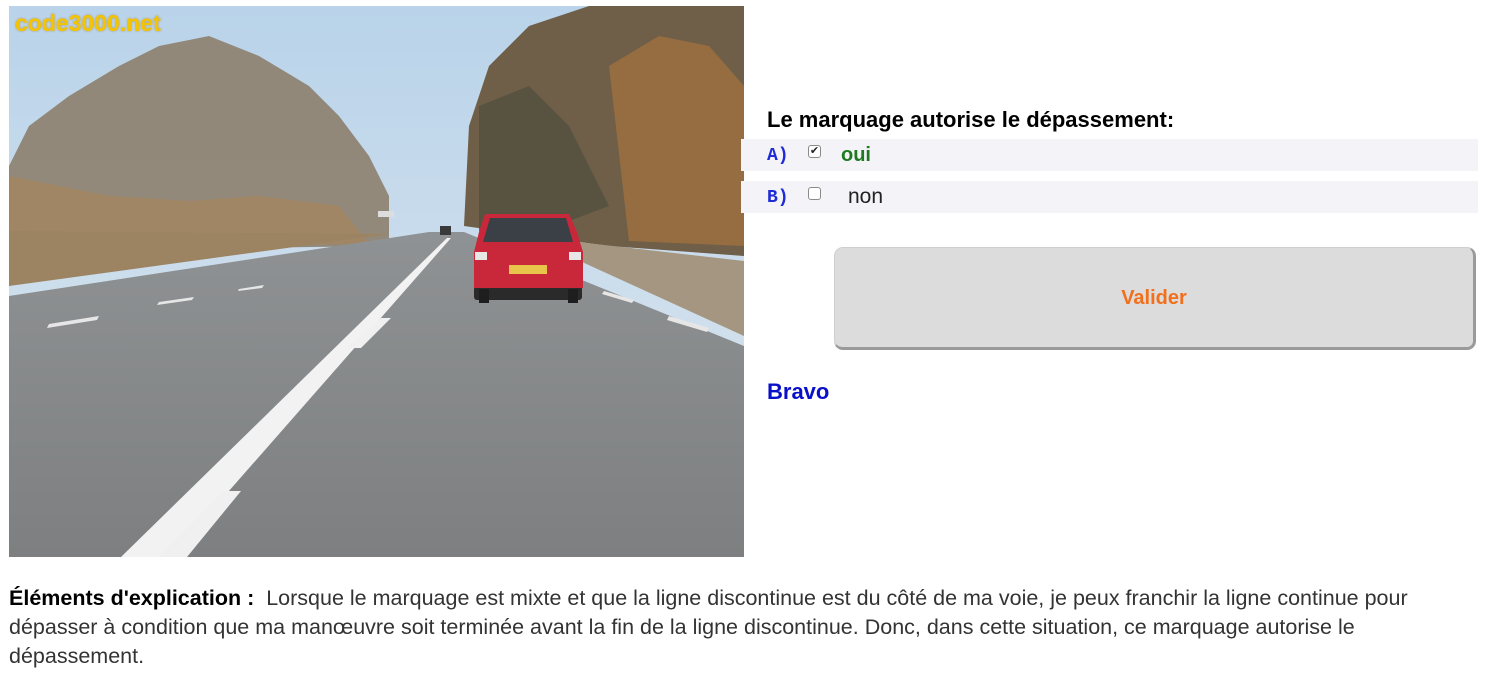 Image resolution: width=1489 pixels, height=676 pixels. Describe the element at coordinates (1109, 197) in the screenshot. I see `option-b-row: B) non` at that location.